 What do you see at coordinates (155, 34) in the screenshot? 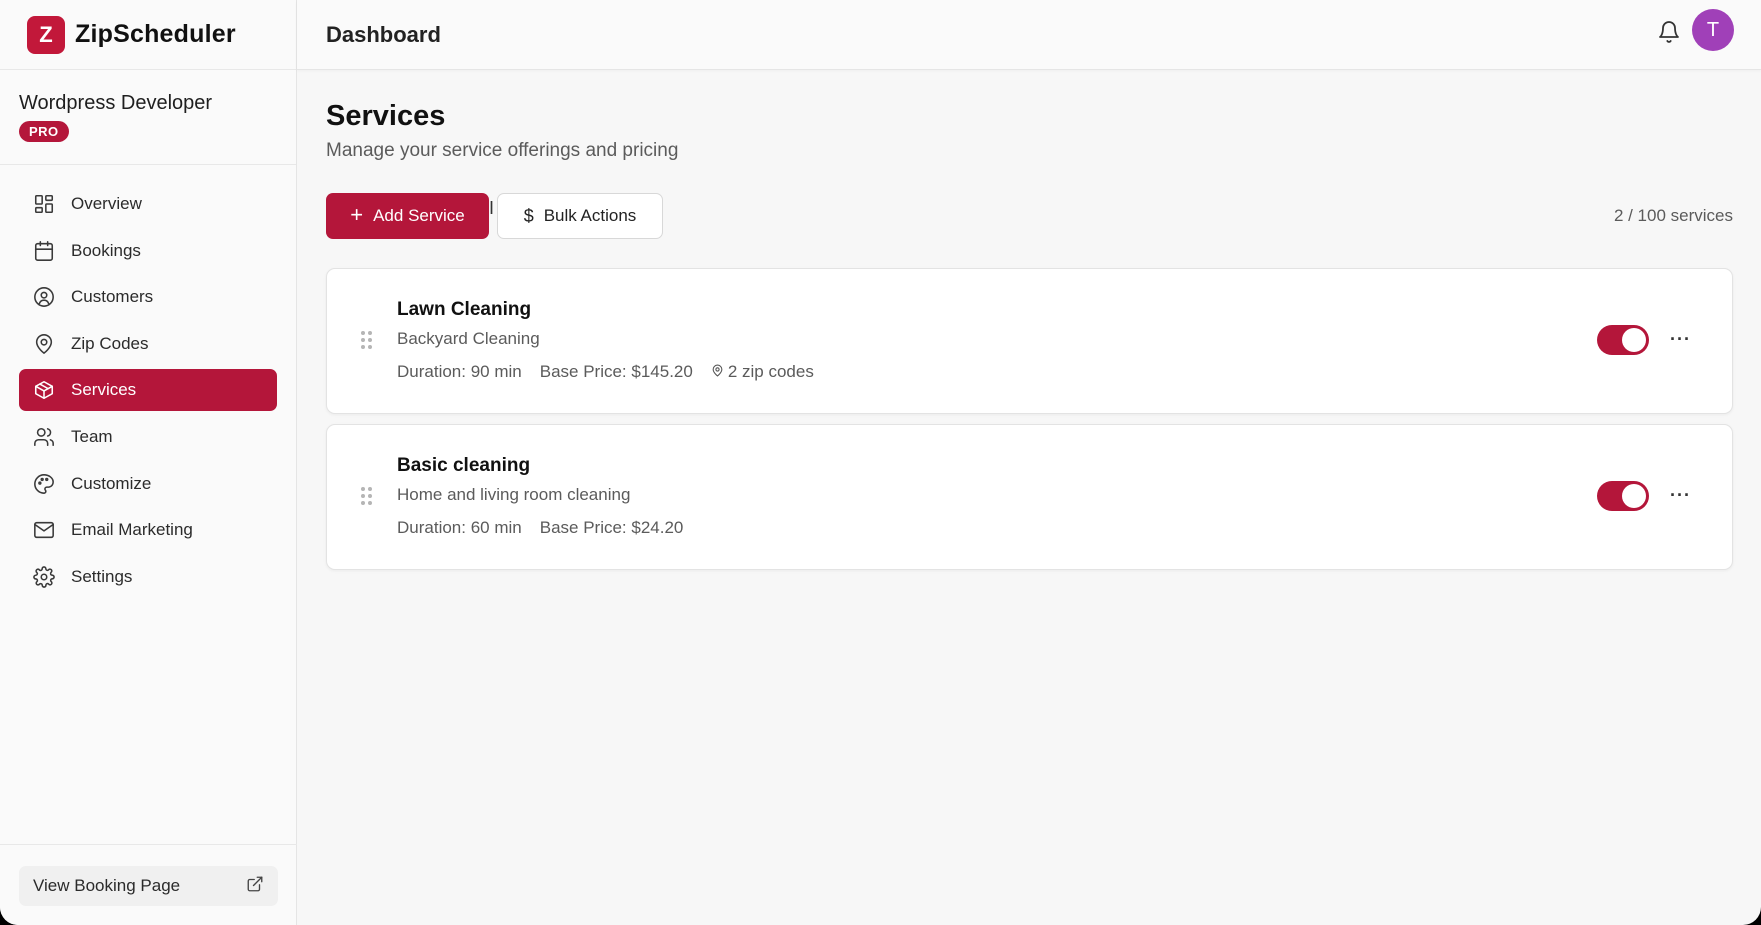
I see `brand-name: ZipScheduler` at bounding box center [155, 34].